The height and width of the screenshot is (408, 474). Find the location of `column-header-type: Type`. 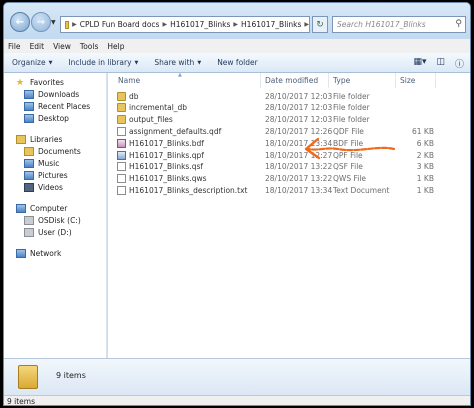

column-header-type: Type is located at coordinates (362, 80).